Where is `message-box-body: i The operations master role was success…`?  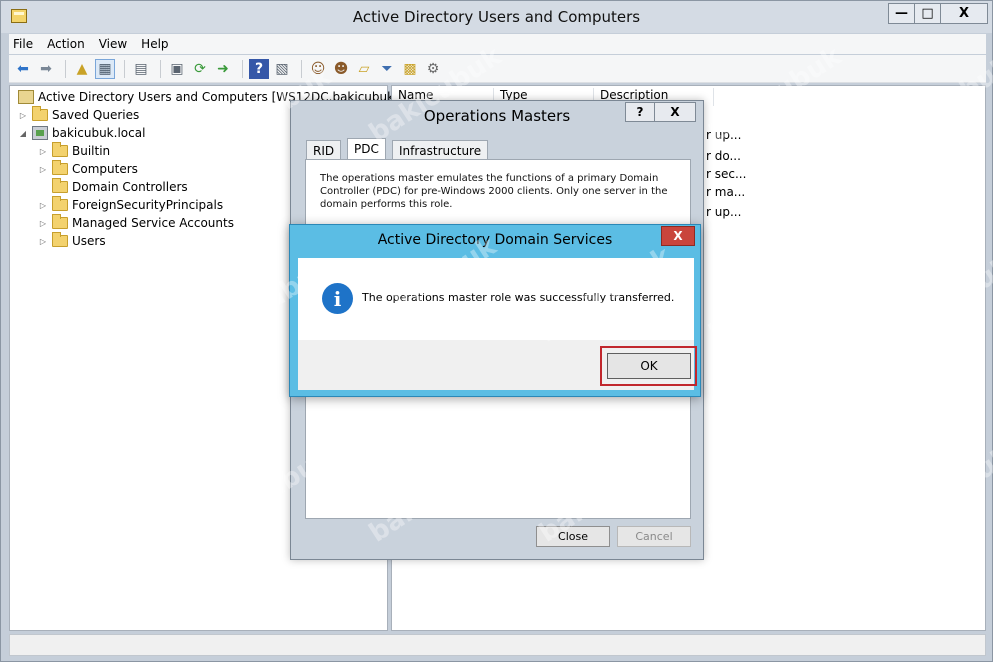
message-box-body: i The operations master role was success… is located at coordinates (496, 299).